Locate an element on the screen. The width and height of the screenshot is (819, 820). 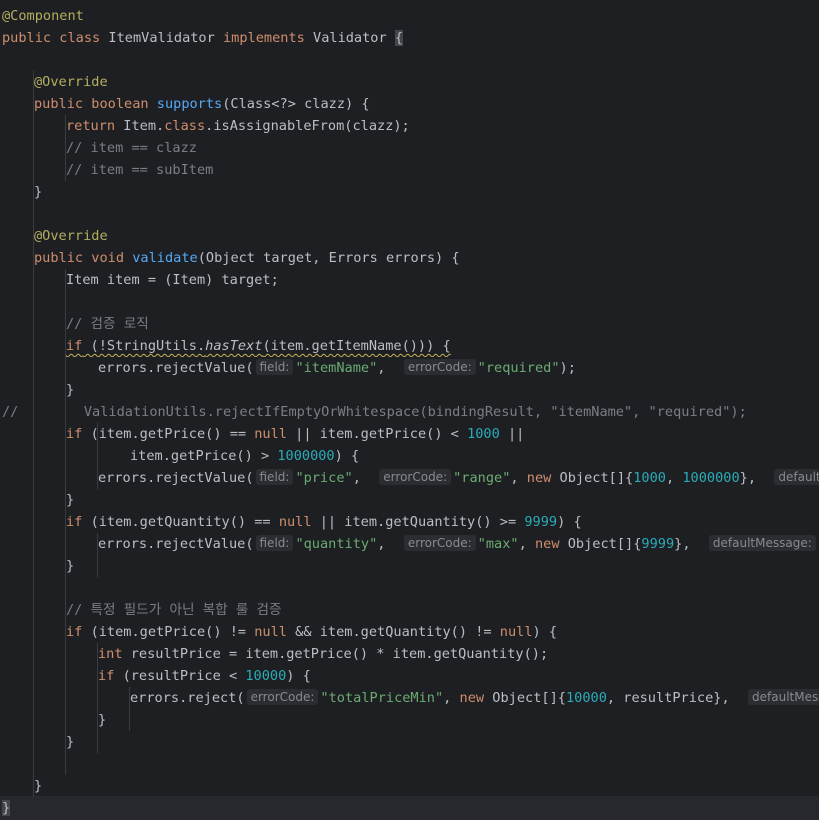
code-token: "itemName" is located at coordinates (336, 368).